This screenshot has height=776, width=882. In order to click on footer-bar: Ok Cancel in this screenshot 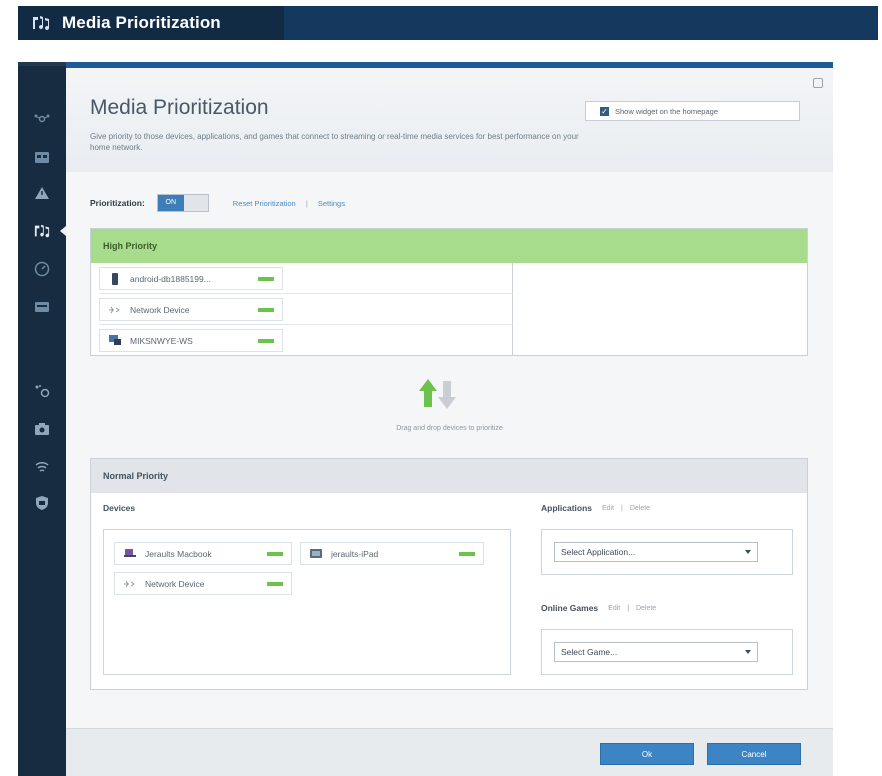, I will do `click(449, 752)`.